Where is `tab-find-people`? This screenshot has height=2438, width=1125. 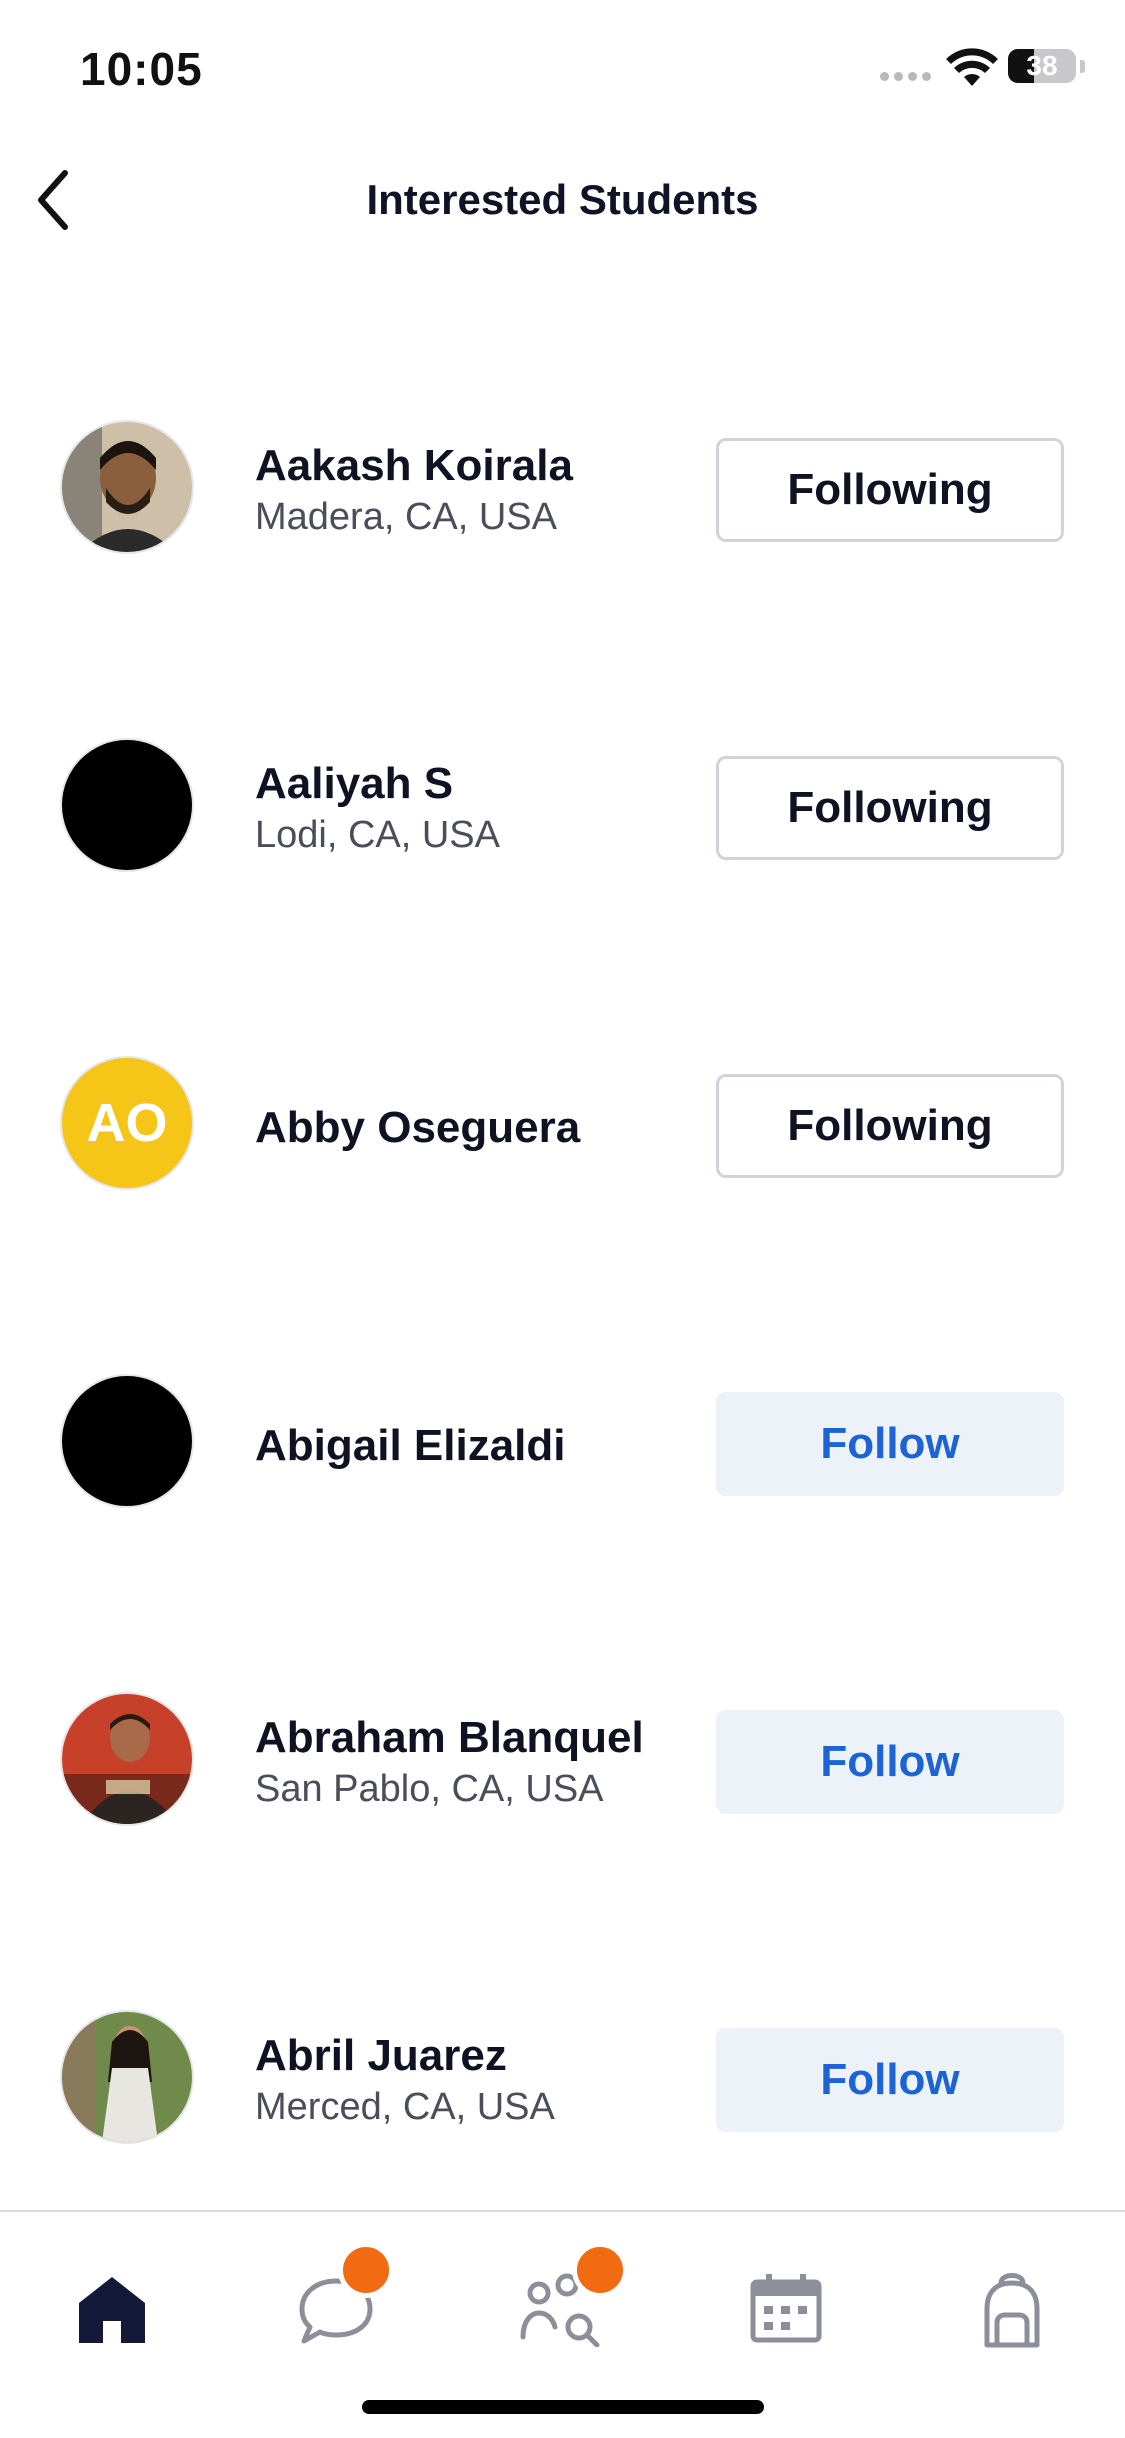
tab-find-people is located at coordinates (564, 2303).